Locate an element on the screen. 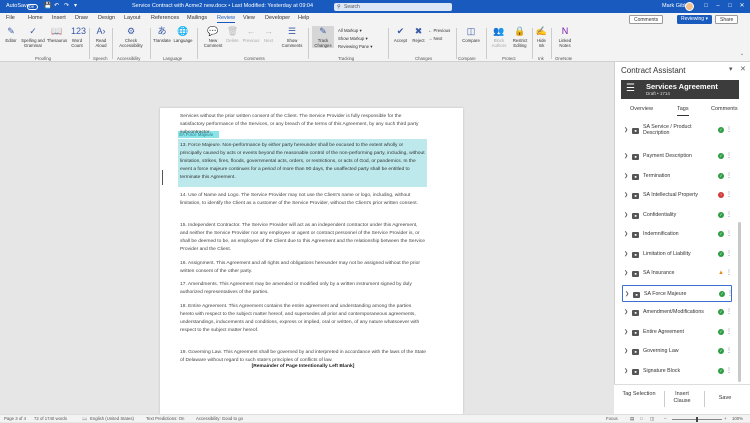  tag-icon: ■ is located at coordinates (635, 312).